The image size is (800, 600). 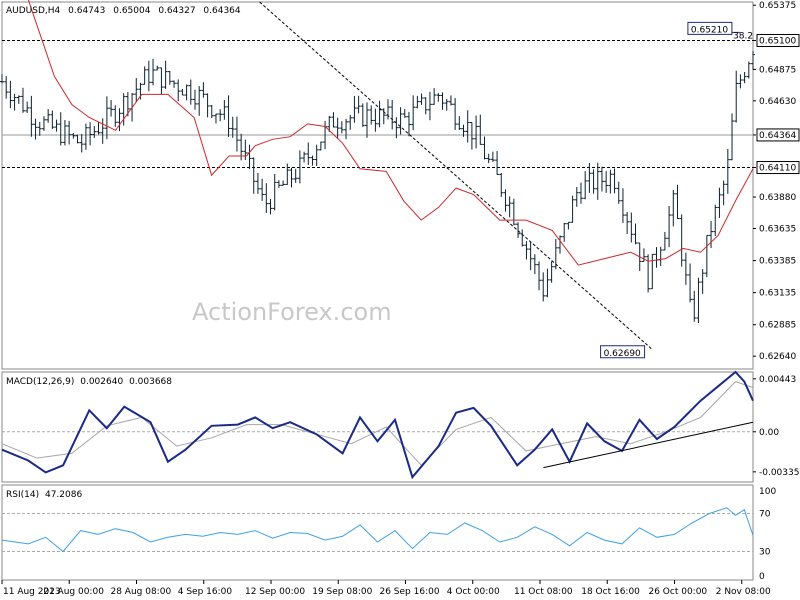 What do you see at coordinates (777, 169) in the screenshot?
I see `price-tick-label: 0.64110` at bounding box center [777, 169].